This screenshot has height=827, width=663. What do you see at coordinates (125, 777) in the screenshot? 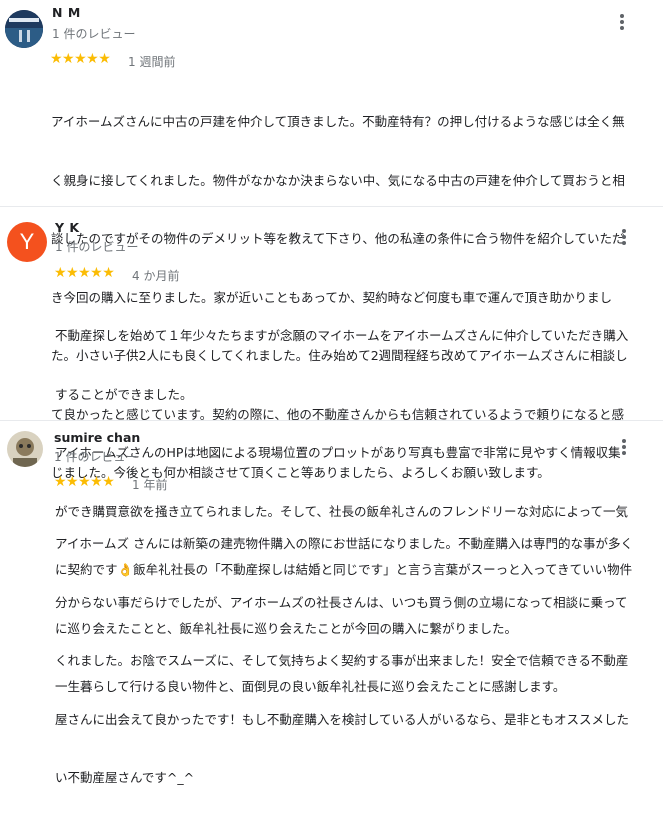
I see `review-line: い不動産屋さんです^_^` at bounding box center [125, 777].